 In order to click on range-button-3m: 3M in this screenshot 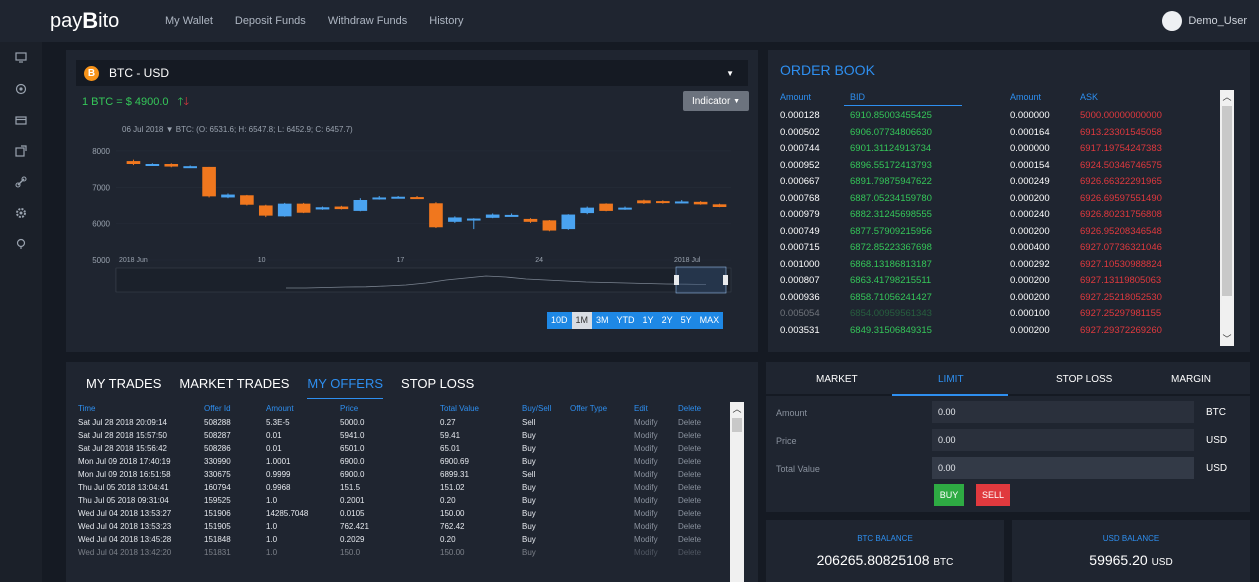, I will do `click(602, 320)`.